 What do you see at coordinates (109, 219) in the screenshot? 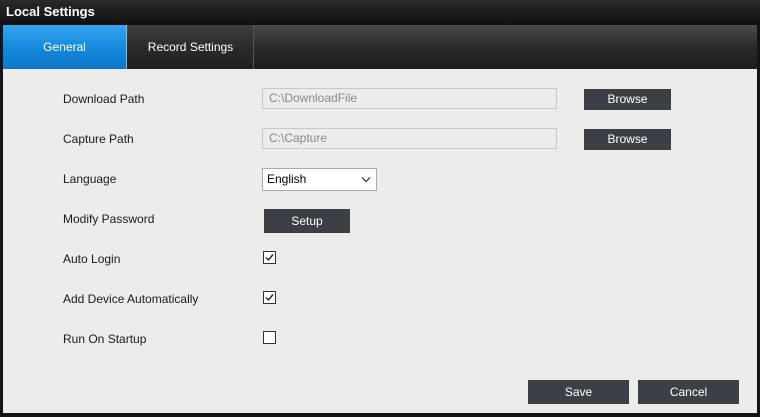
I see `modify-password-label: Modify Password` at bounding box center [109, 219].